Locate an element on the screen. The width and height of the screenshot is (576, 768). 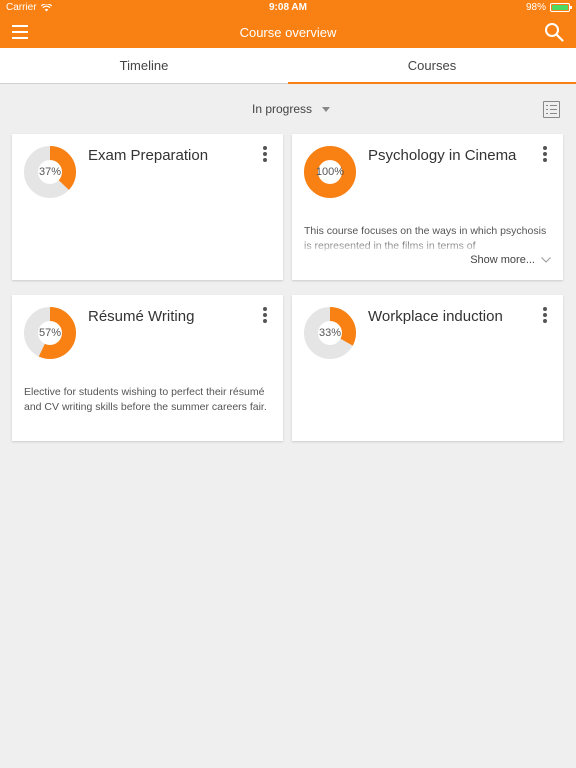
search-icon is located at coordinates (554, 32).